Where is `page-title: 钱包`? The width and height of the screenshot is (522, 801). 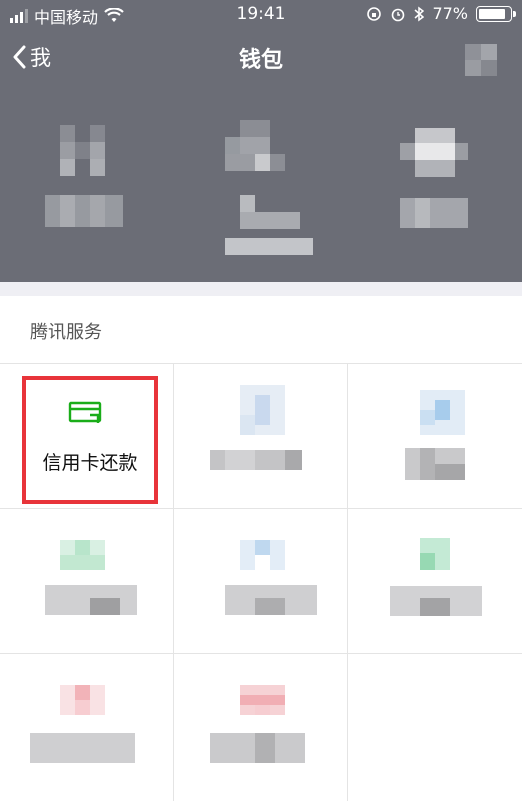
page-title: 钱包 is located at coordinates (260, 60).